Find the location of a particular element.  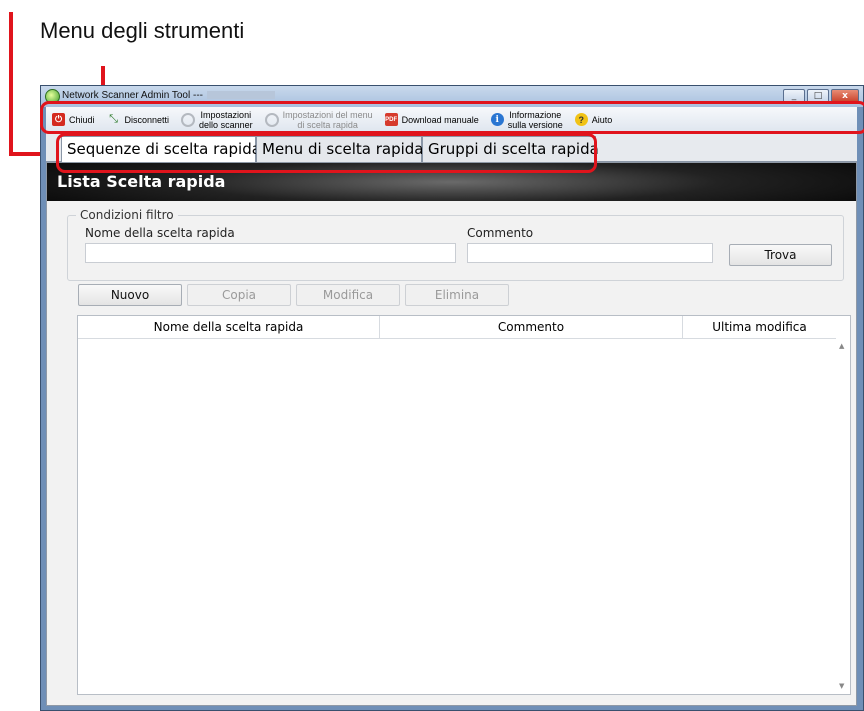

callout-line-left is located at coordinates (11, 84).